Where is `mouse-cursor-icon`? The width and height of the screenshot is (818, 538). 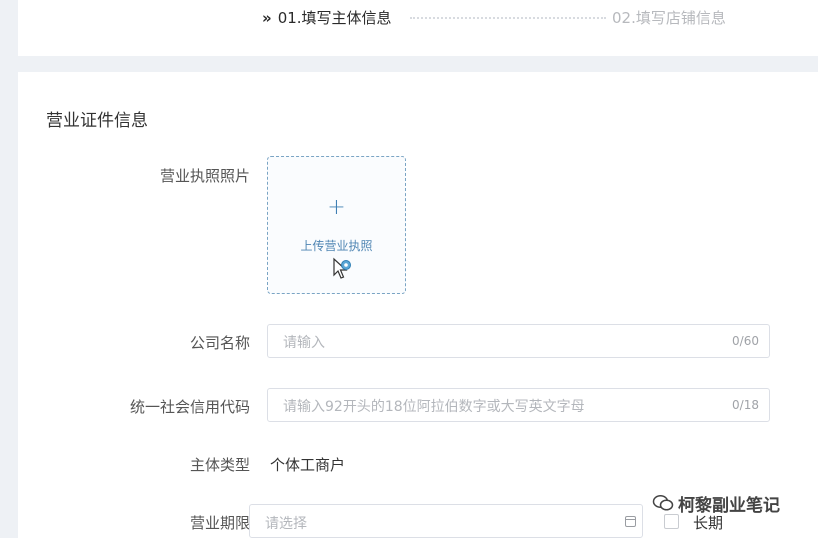 mouse-cursor-icon is located at coordinates (342, 268).